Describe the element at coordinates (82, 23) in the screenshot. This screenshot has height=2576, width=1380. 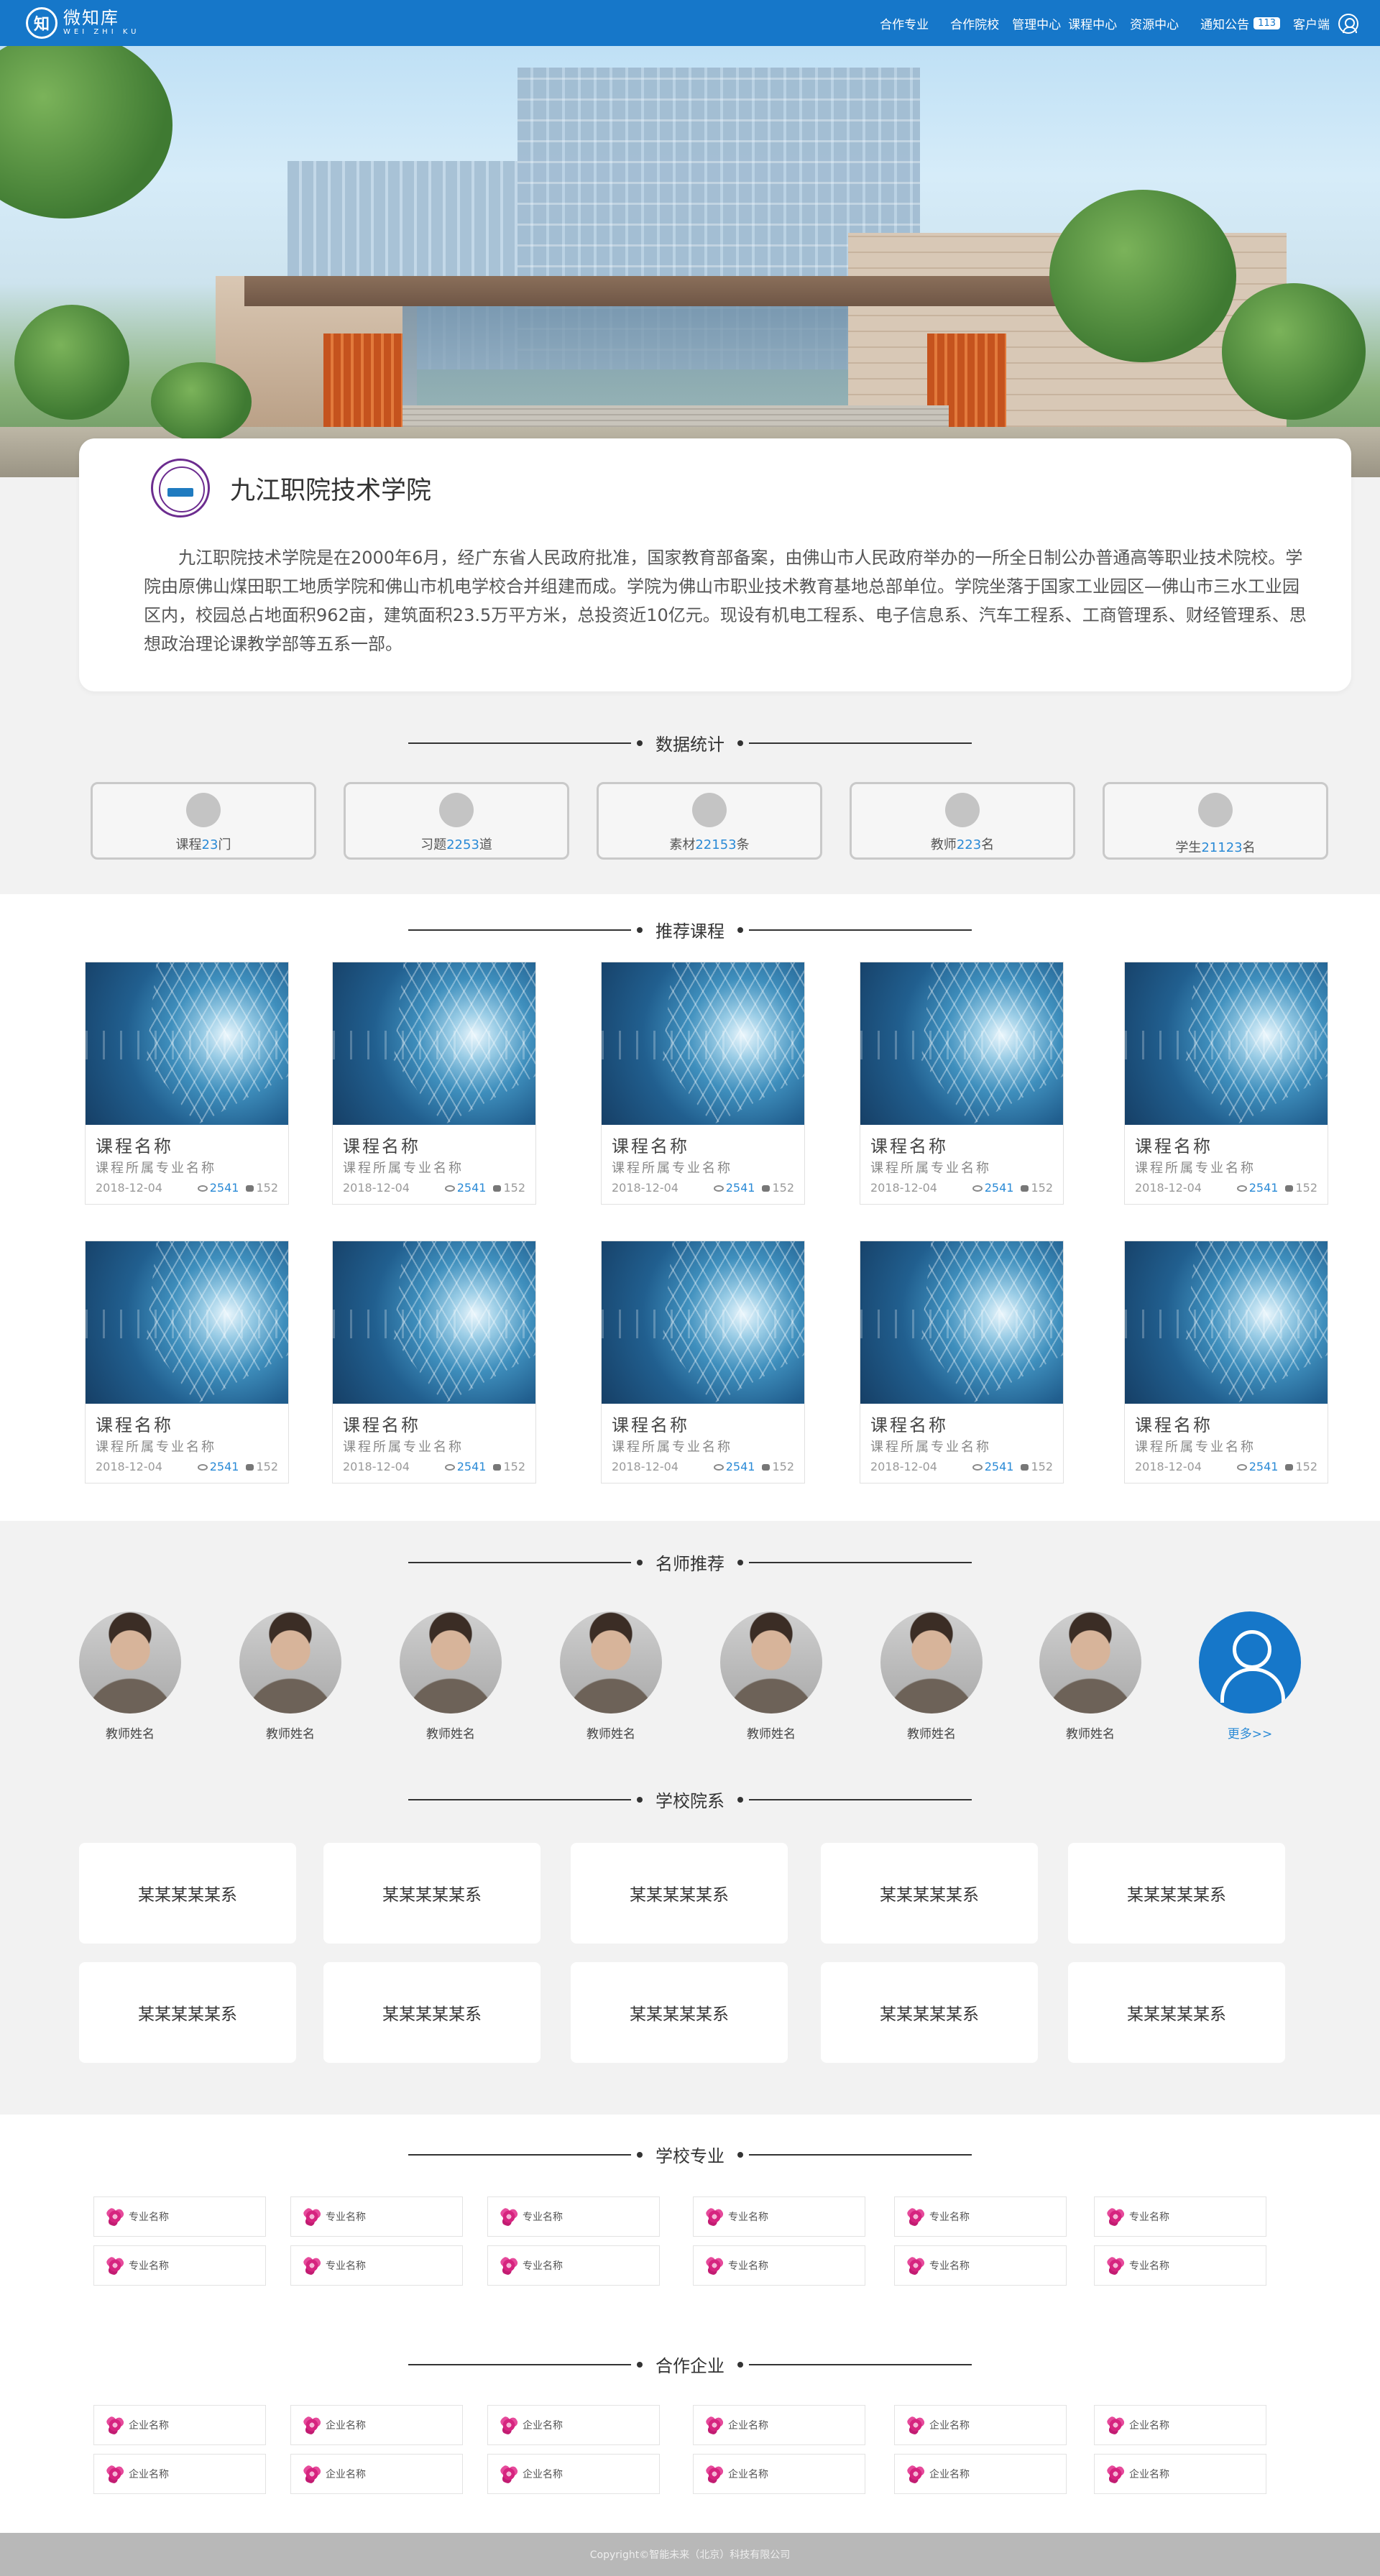
I see `site-logo: 知 微知库 WEI ZHI KU` at that location.